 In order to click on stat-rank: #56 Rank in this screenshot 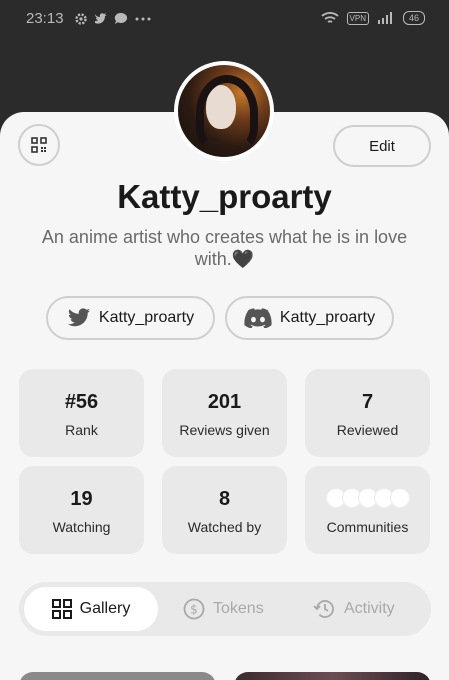, I will do `click(81, 413)`.